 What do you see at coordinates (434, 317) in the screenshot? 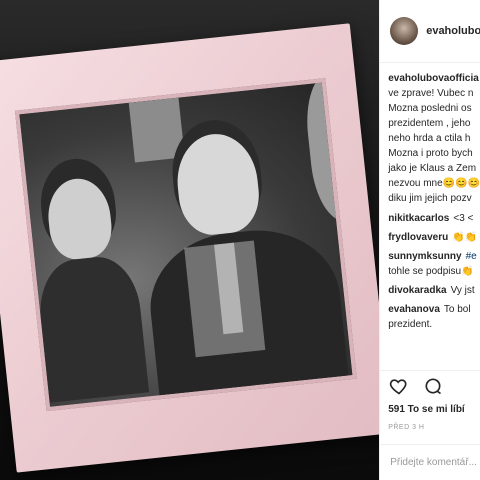
I see `comment: evahanova To bol prezident.` at bounding box center [434, 317].